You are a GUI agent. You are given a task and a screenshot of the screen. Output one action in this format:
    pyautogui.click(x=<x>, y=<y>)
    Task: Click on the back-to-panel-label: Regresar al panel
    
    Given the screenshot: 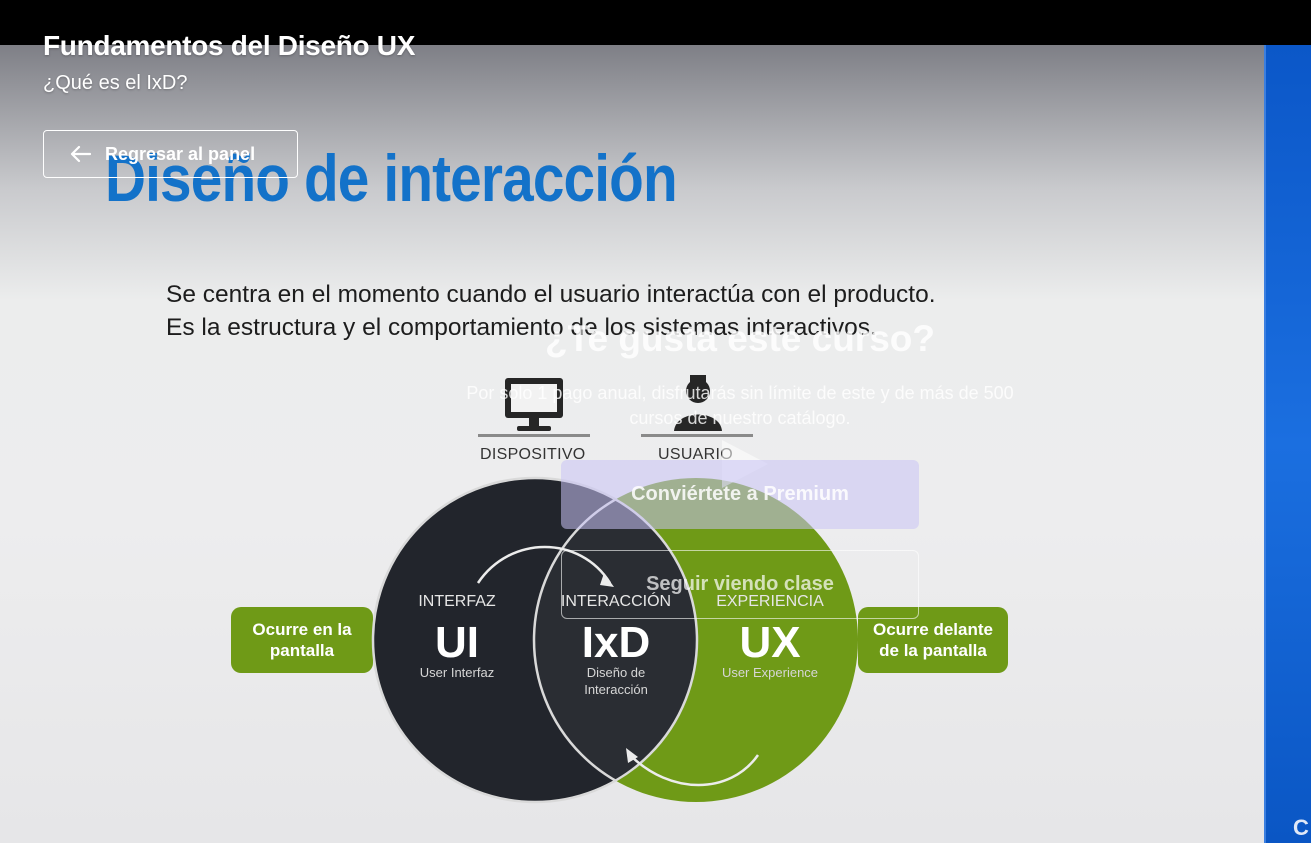 What is the action you would take?
    pyautogui.click(x=180, y=153)
    